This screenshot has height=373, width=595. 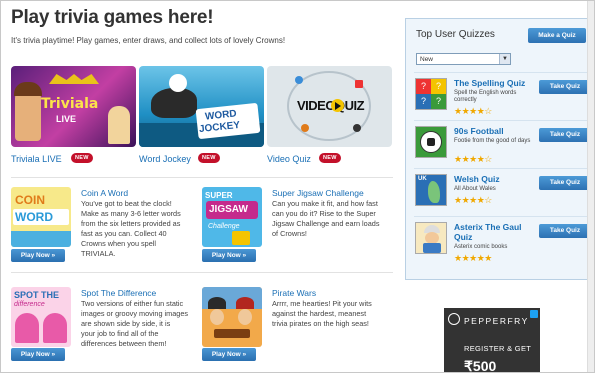 What do you see at coordinates (38, 354) in the screenshot?
I see `spot-the-difference-play-button: Play Now »` at bounding box center [38, 354].